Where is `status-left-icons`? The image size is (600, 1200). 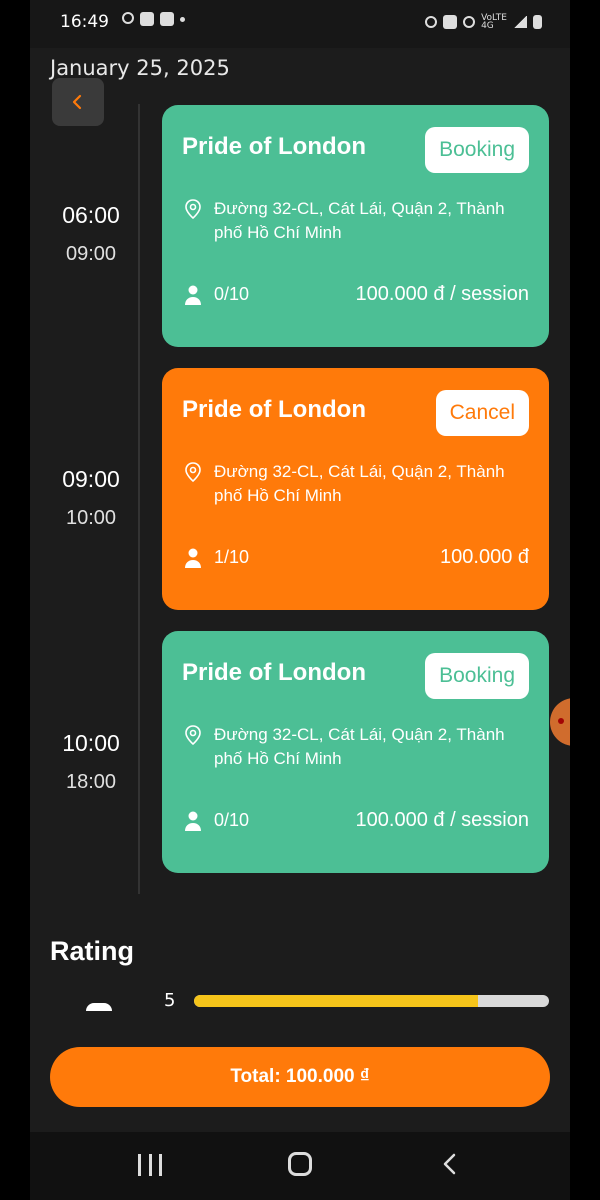 status-left-icons is located at coordinates (153, 19).